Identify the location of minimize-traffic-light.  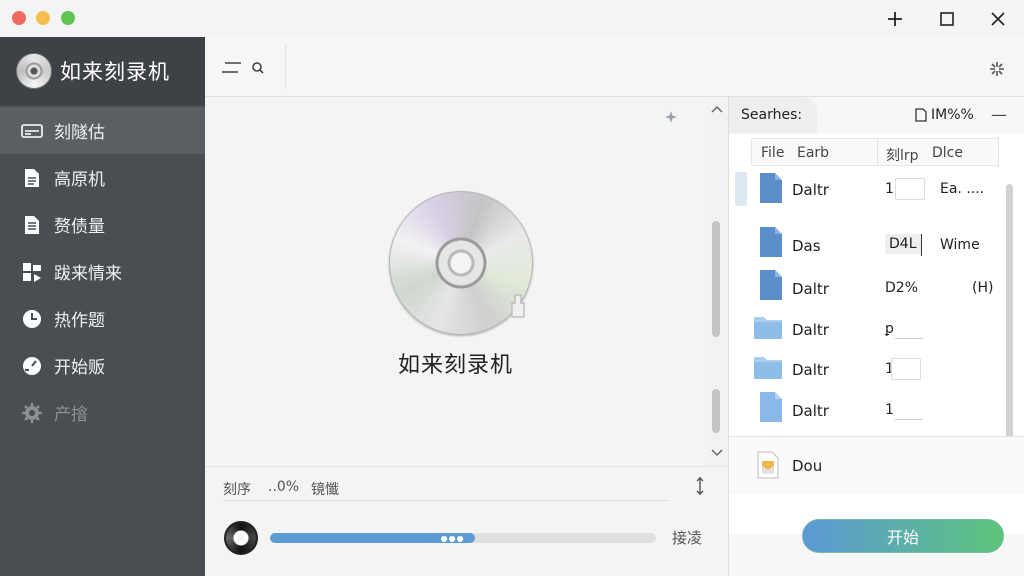
(43, 18).